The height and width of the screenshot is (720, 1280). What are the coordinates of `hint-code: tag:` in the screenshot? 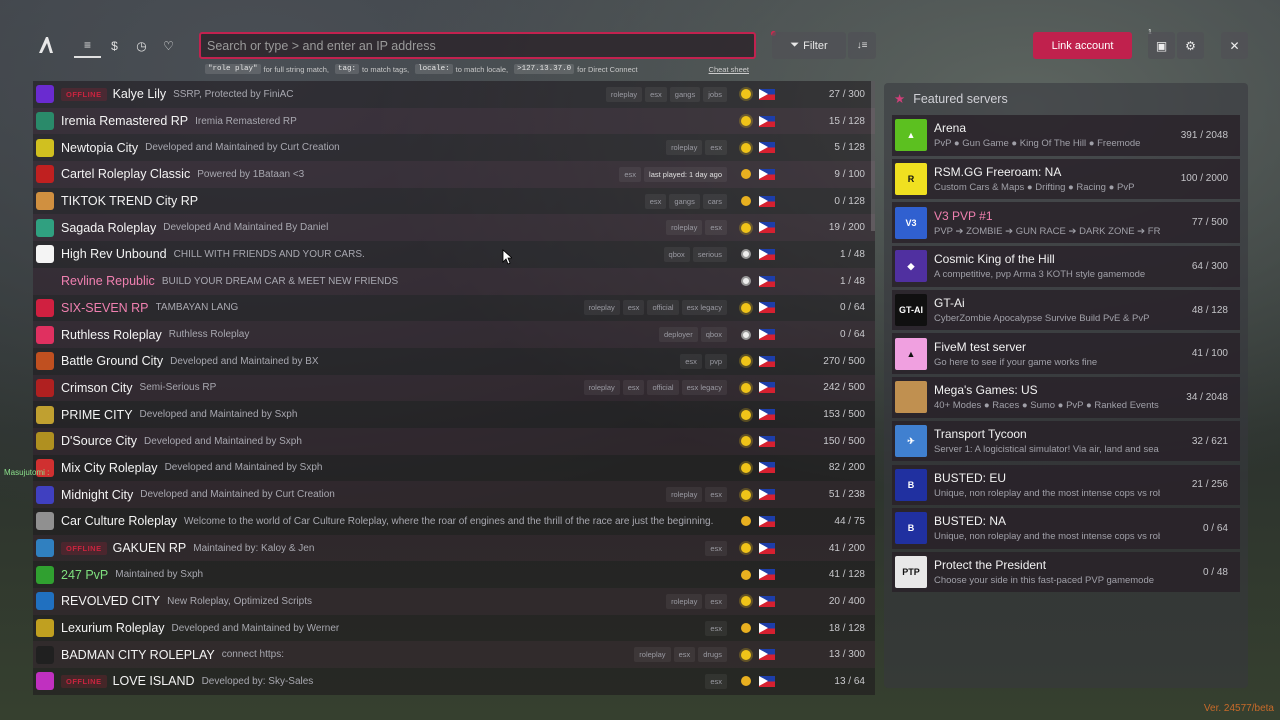 It's located at (346, 69).